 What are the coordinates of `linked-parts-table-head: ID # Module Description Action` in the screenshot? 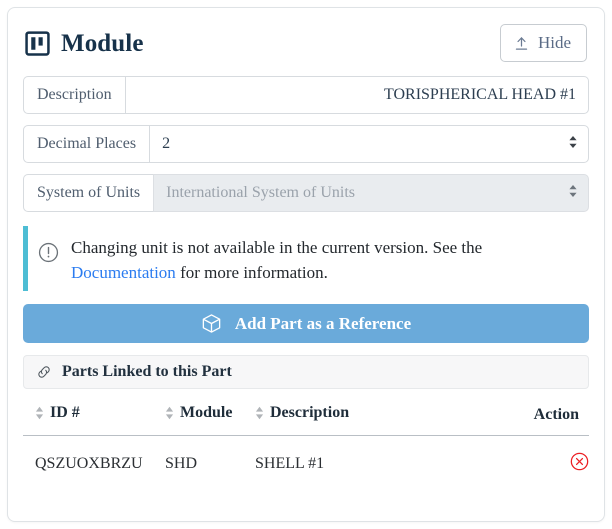 It's located at (306, 416).